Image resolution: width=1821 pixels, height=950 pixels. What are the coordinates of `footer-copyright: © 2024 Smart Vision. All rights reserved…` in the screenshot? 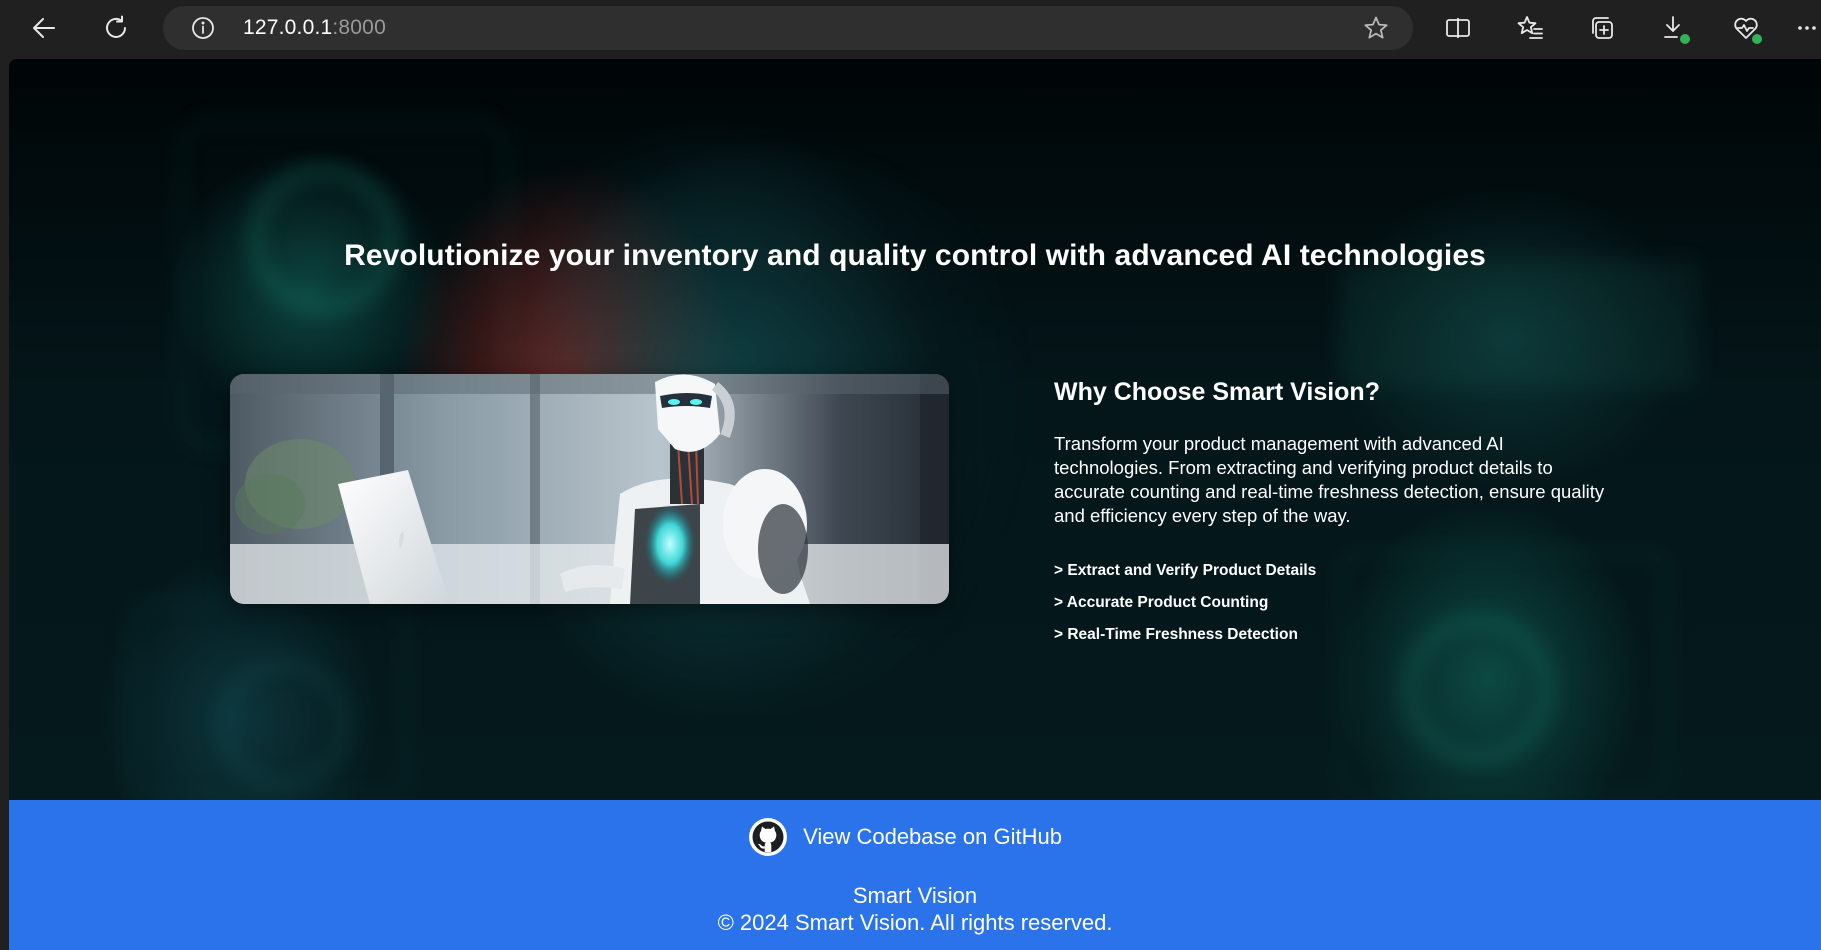 It's located at (915, 922).